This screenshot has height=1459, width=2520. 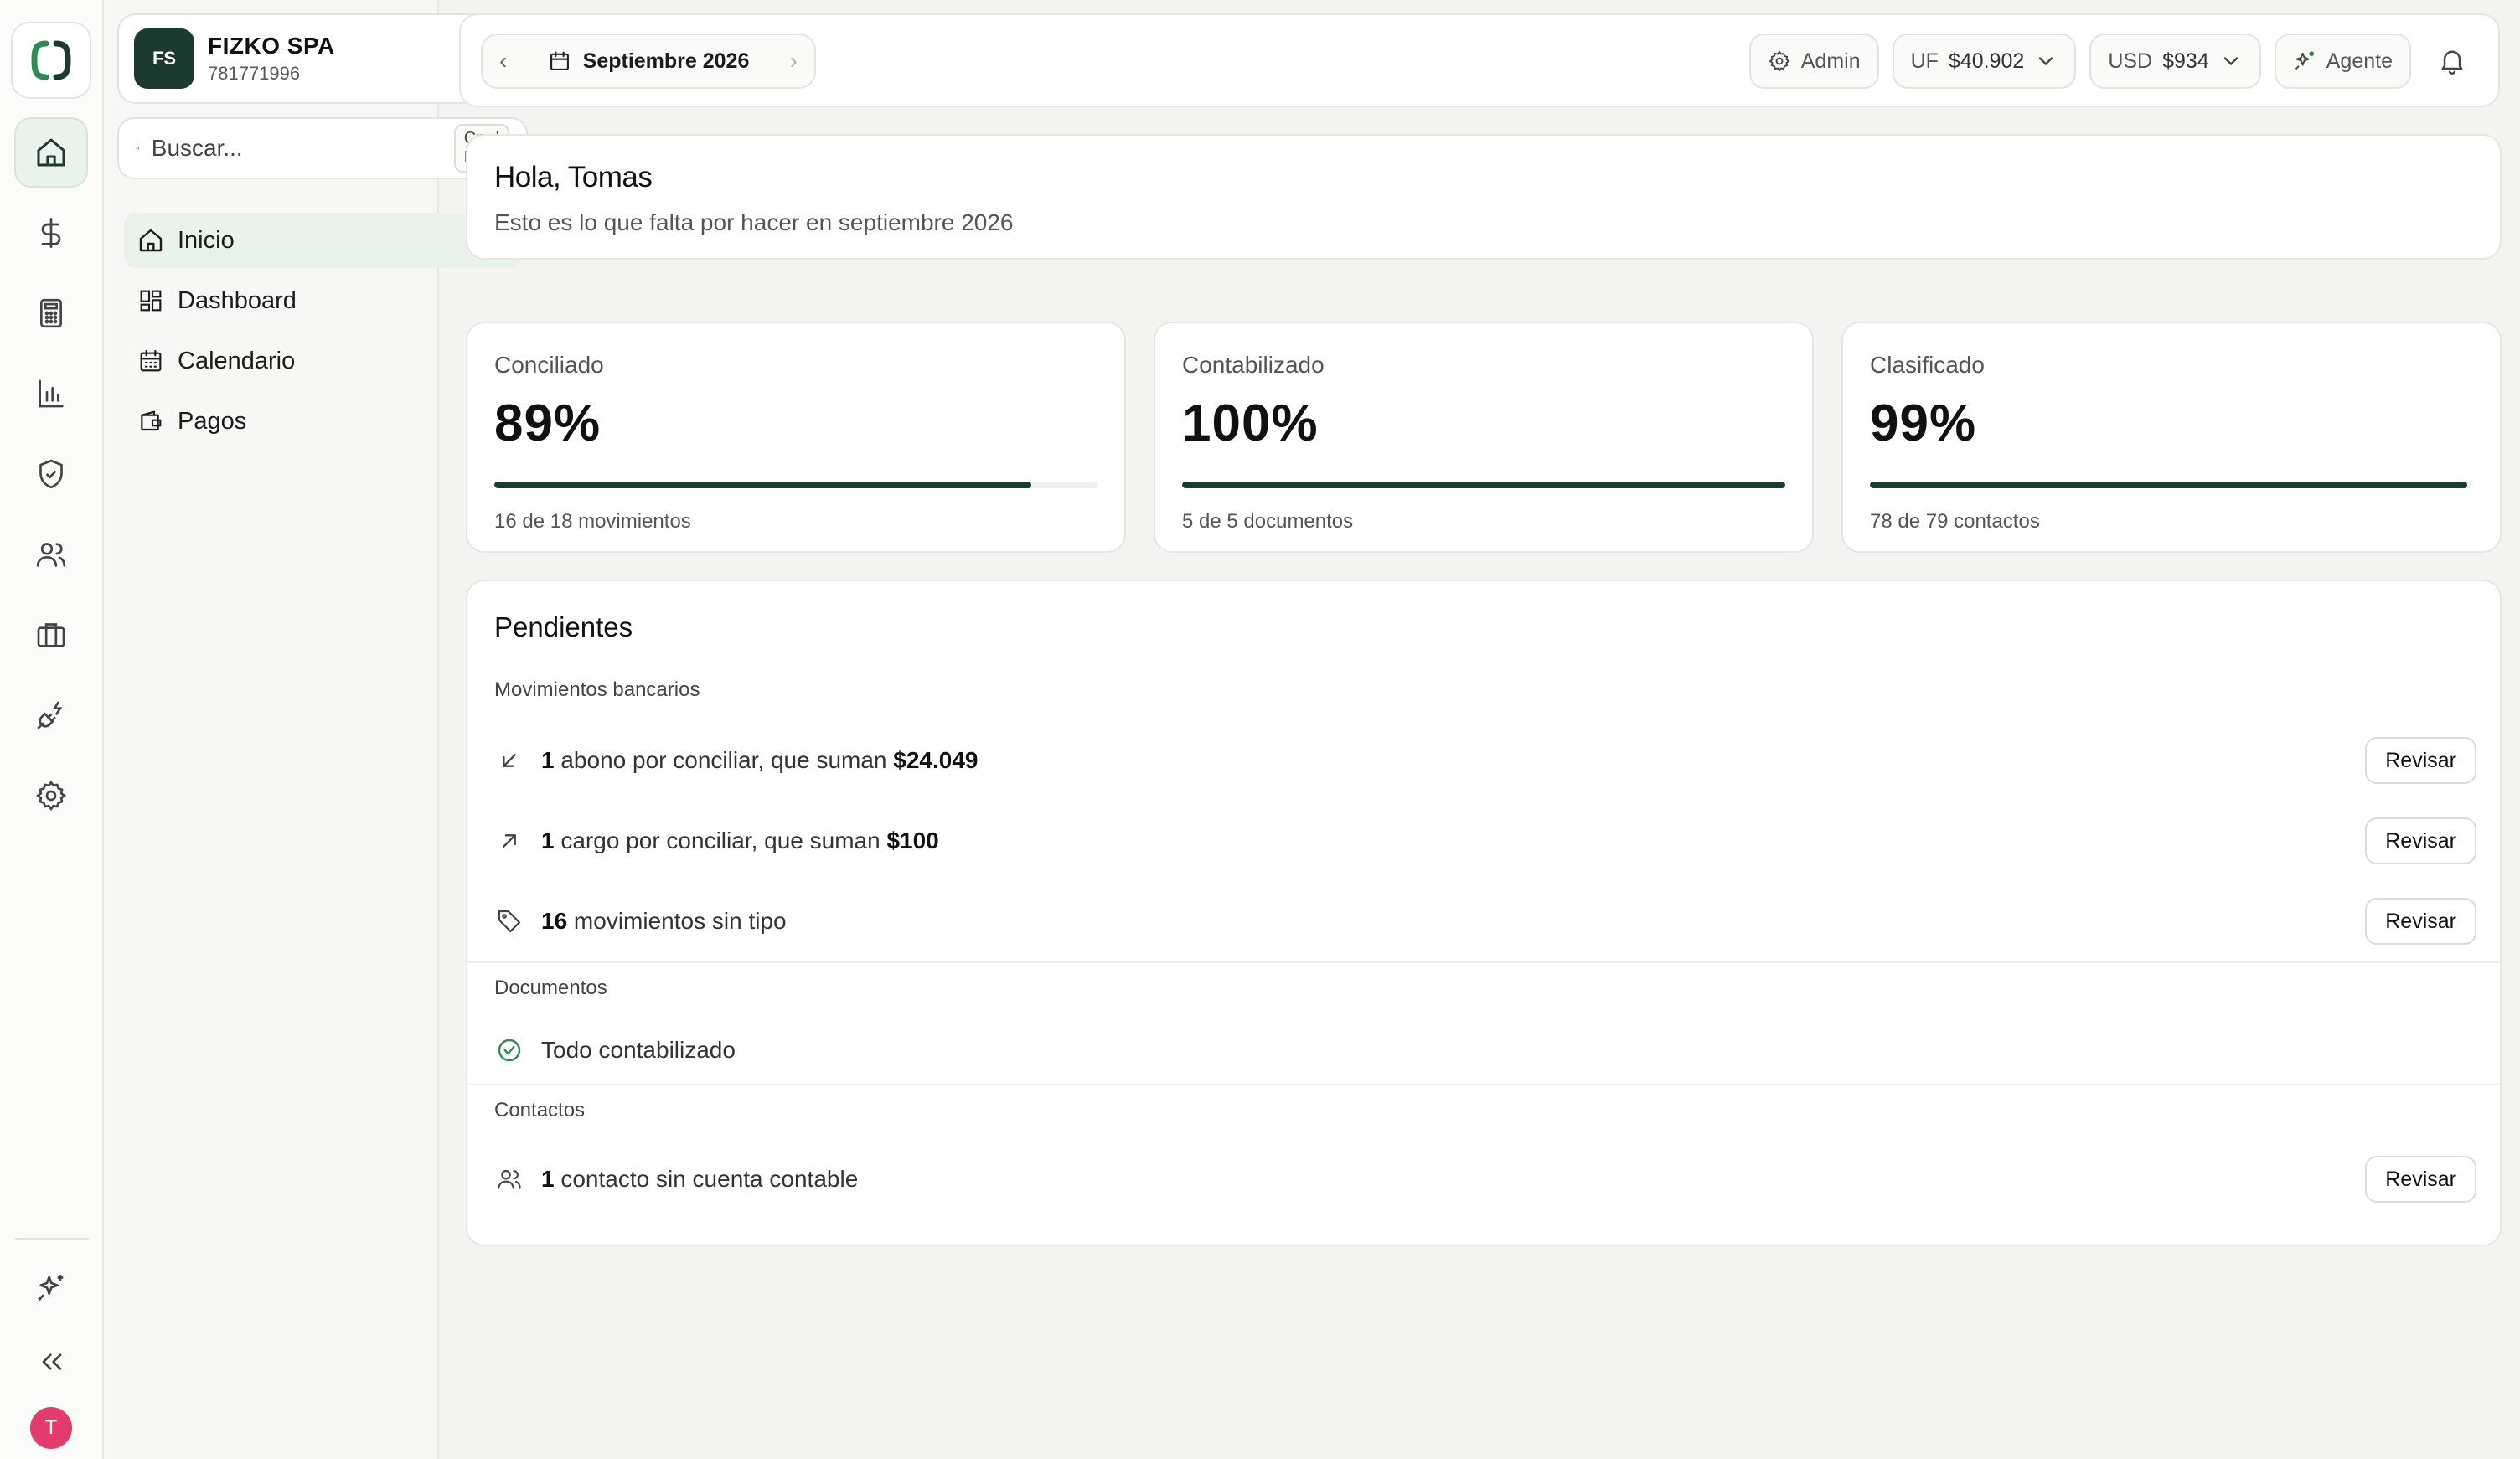 I want to click on stat-value: 100%, so click(x=1250, y=423).